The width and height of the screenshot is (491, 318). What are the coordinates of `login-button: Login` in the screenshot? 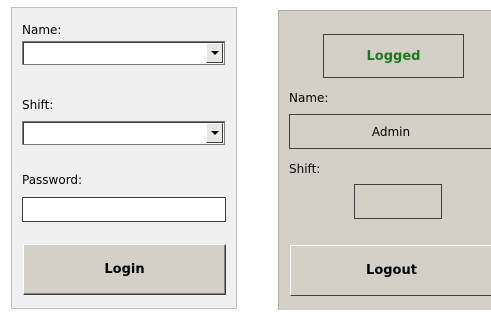 It's located at (124, 269).